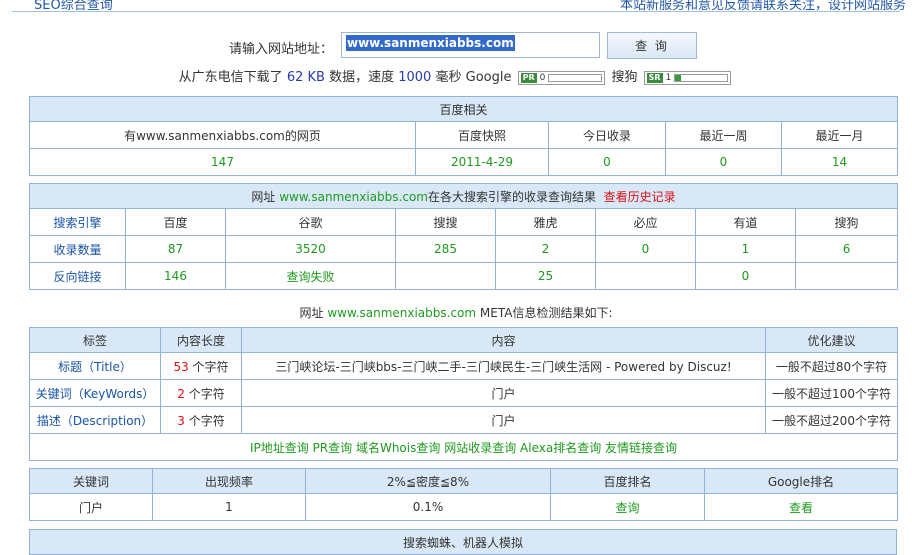 This screenshot has height=555, width=912. Describe the element at coordinates (831, 393) in the screenshot. I see `meta-advice-keywords: 一般不超过100个字符` at that location.